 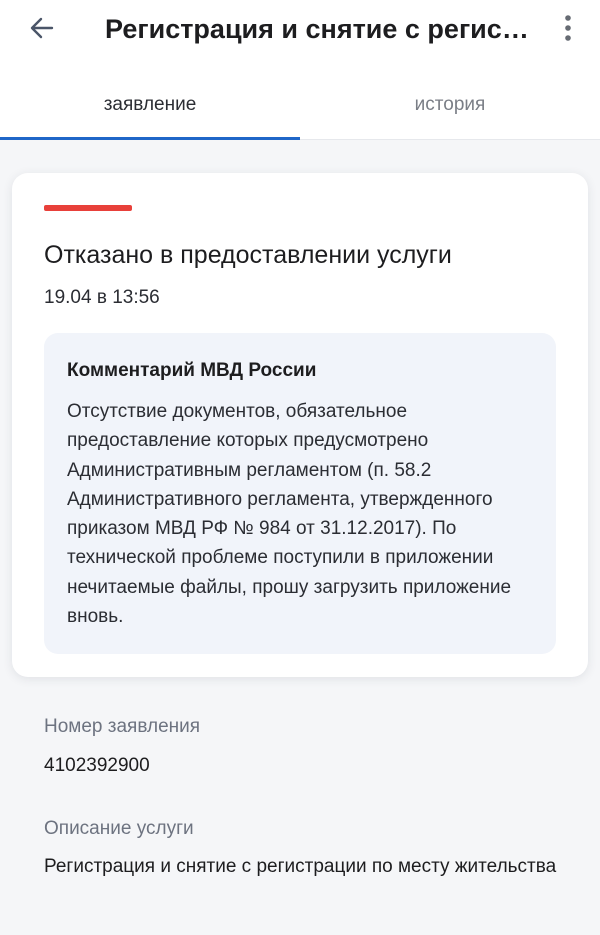 I want to click on application-number-label: Номер заявления, so click(x=122, y=726).